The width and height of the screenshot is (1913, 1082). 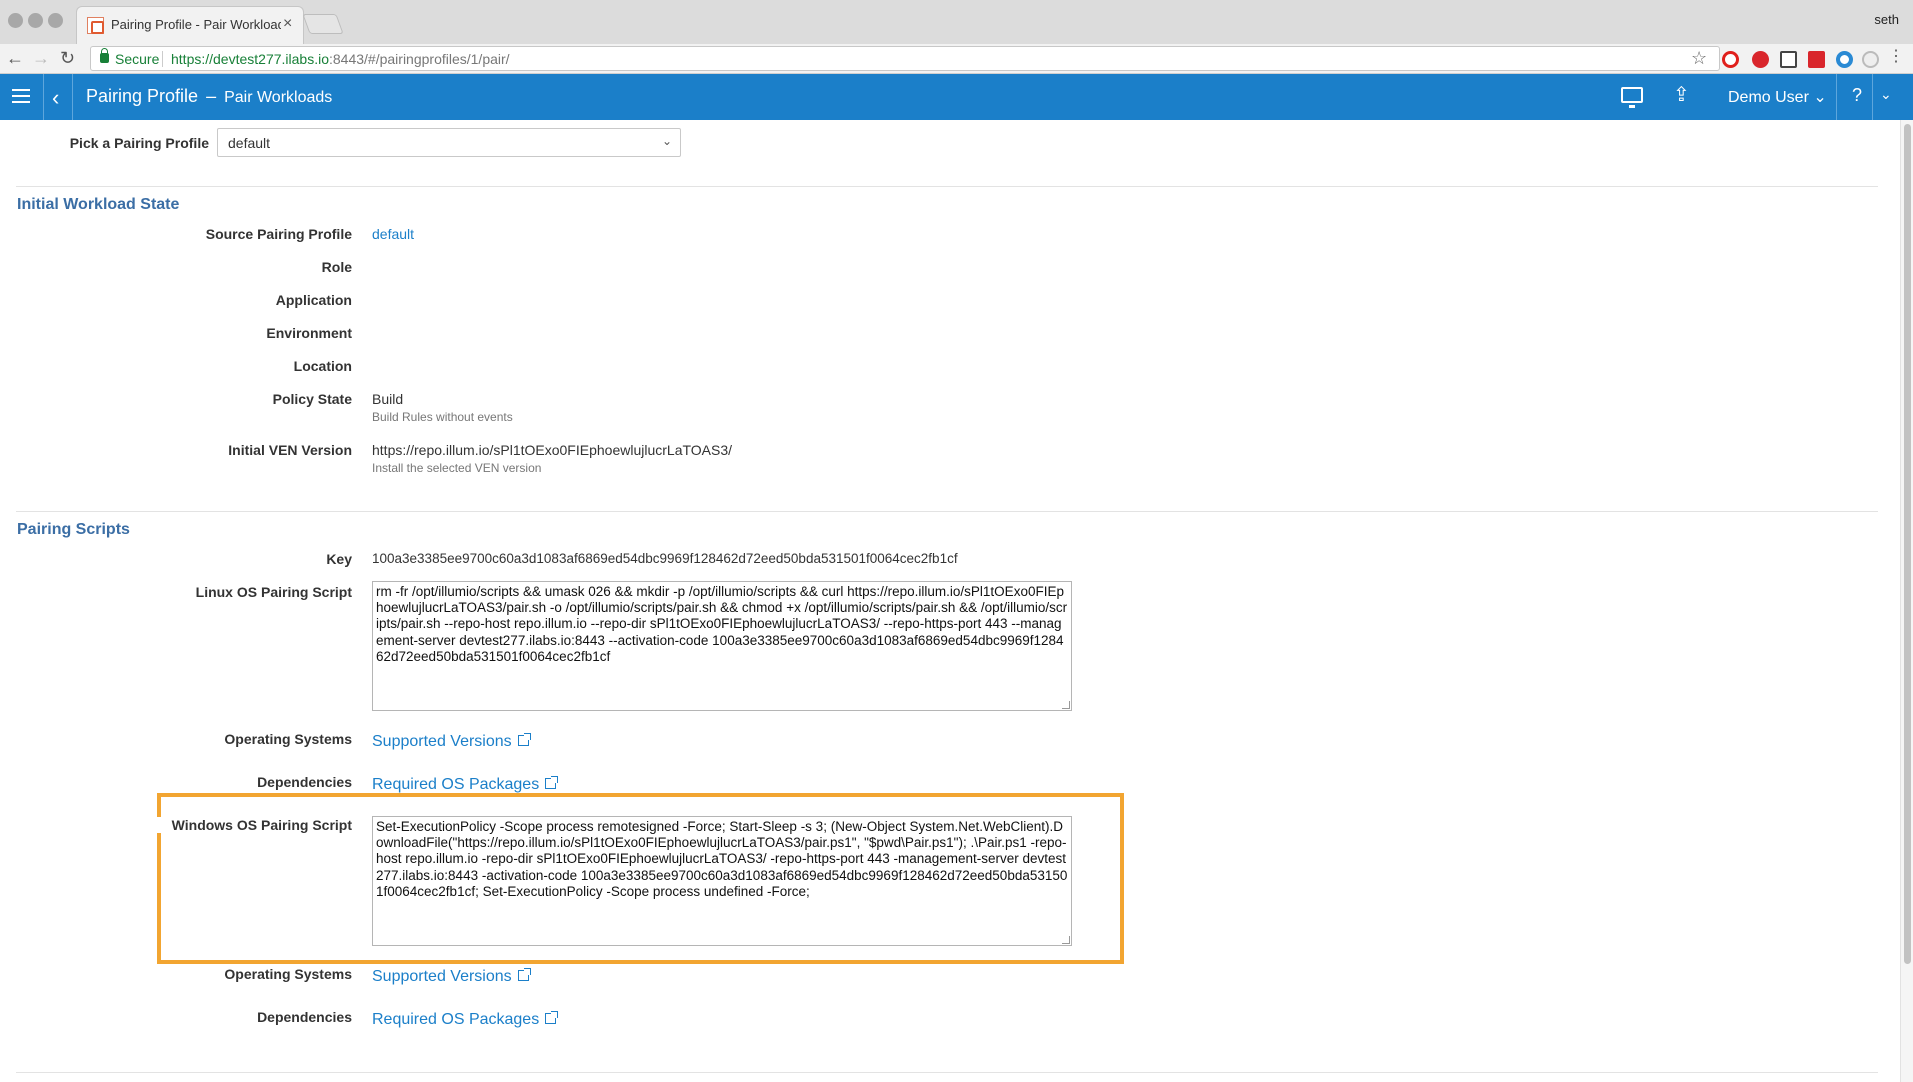 I want to click on user-menu: Demo User ⌄, so click(x=1777, y=97).